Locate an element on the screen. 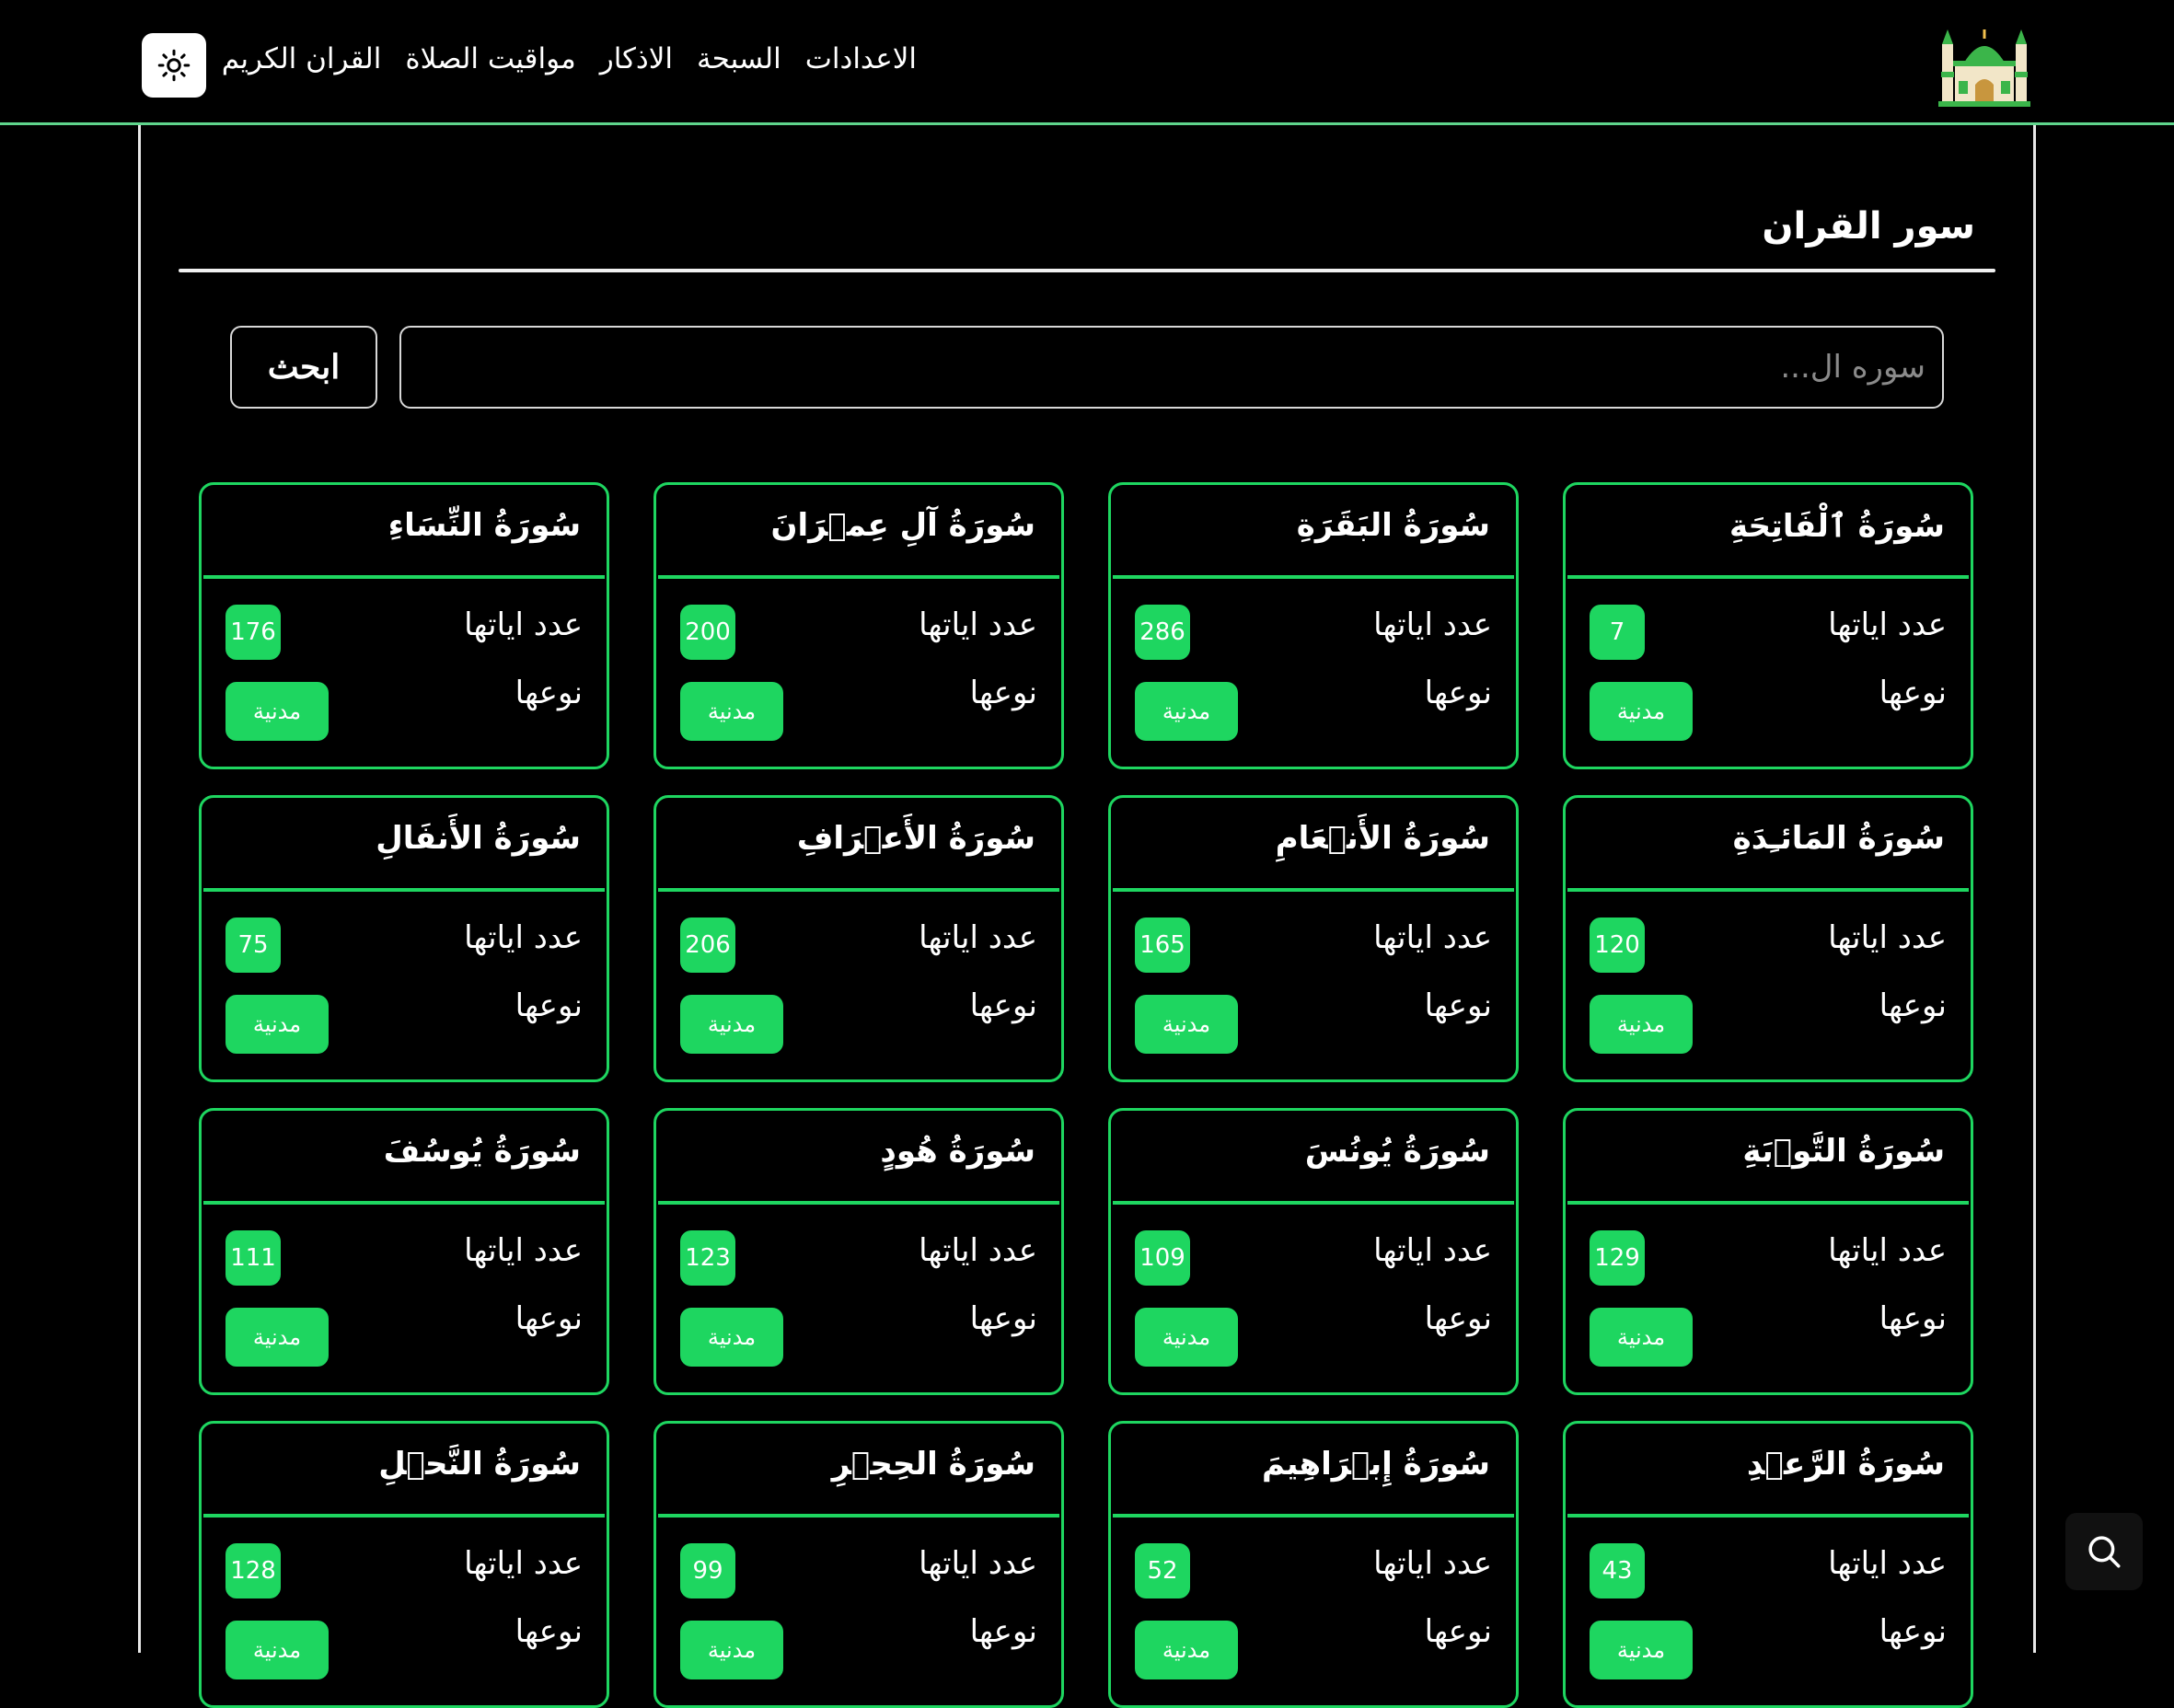 The width and height of the screenshot is (2174, 1708). surah-card: سُورَةُ الحِجۡرِ عدد اياتها 99 نوعها مدنية is located at coordinates (859, 1564).